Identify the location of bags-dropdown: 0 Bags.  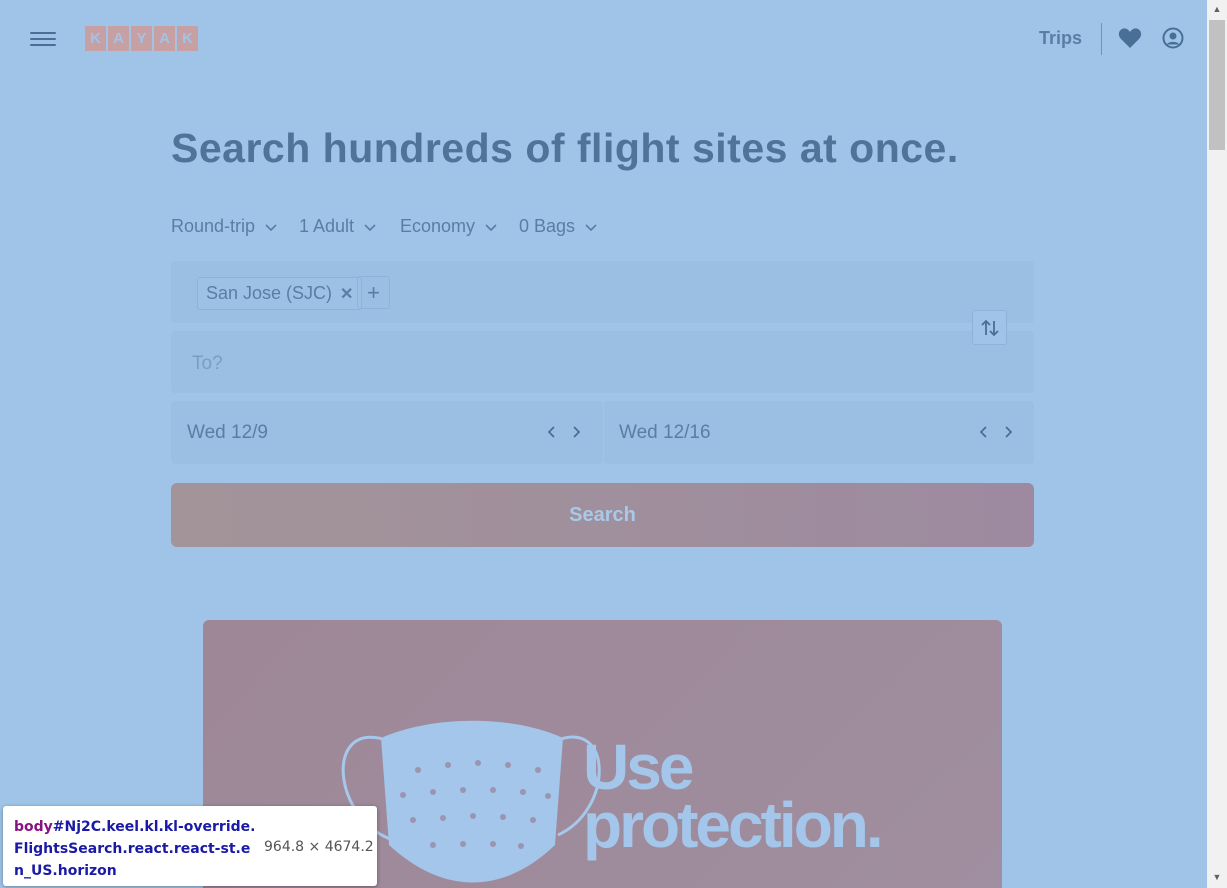
(558, 226).